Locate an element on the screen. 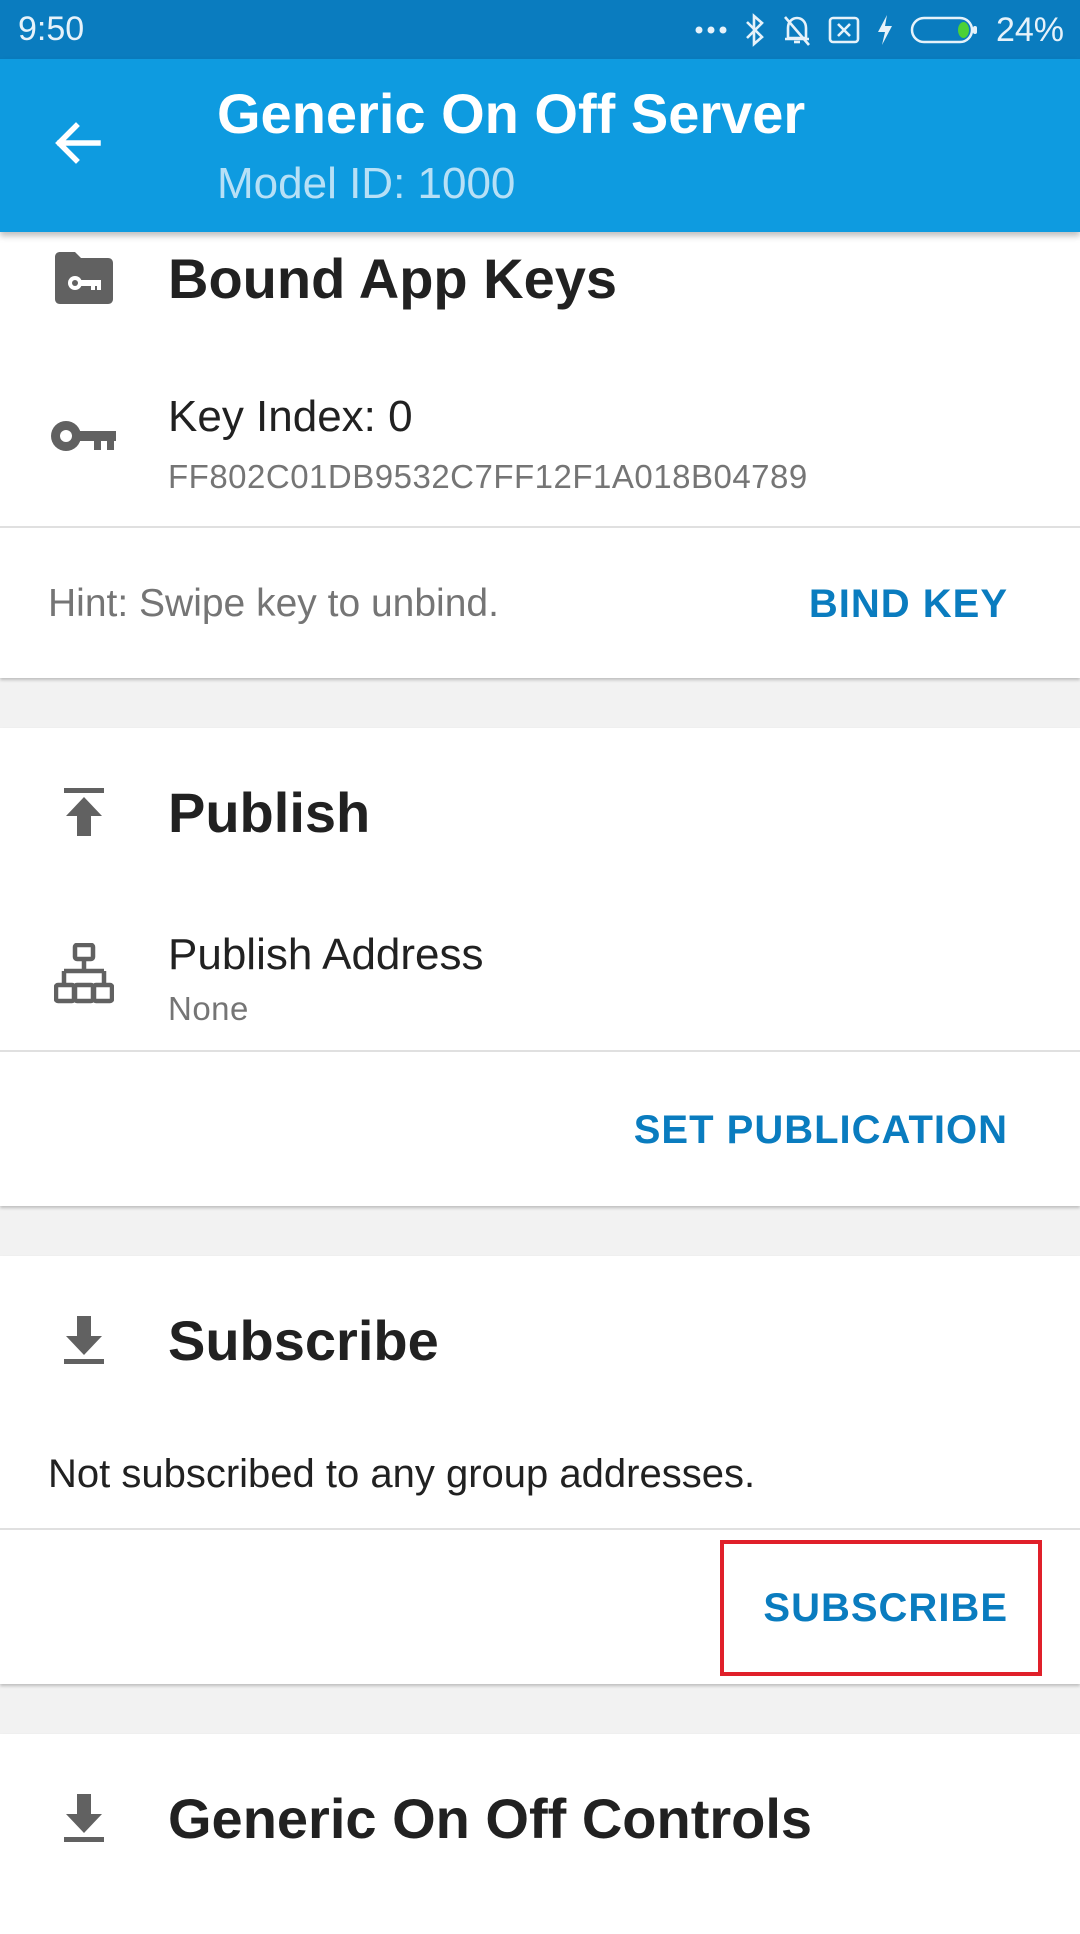 This screenshot has height=1934, width=1080. folder-key-icon is located at coordinates (84, 278).